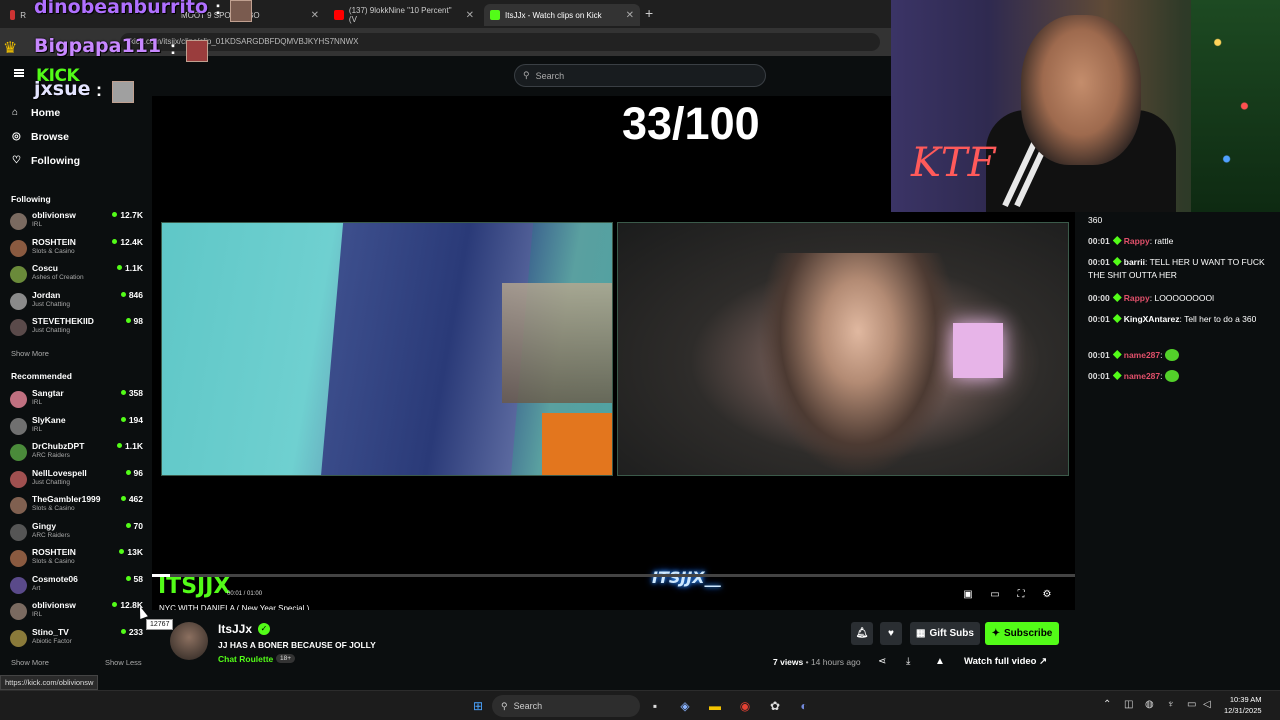 The height and width of the screenshot is (720, 1280). What do you see at coordinates (189, 641) in the screenshot?
I see `channel-avatar` at bounding box center [189, 641].